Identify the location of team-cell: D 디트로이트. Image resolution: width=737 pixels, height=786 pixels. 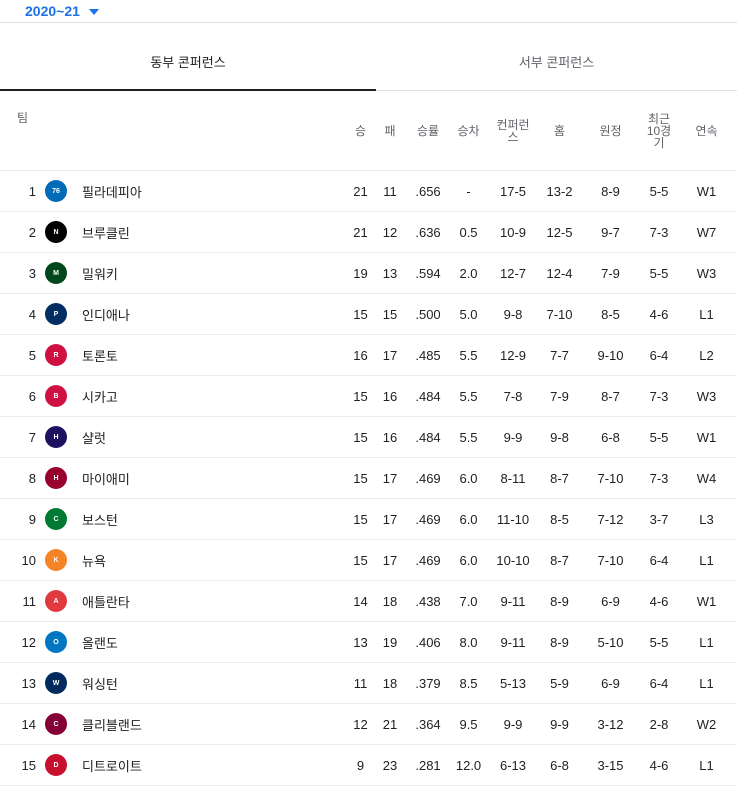
(194, 765).